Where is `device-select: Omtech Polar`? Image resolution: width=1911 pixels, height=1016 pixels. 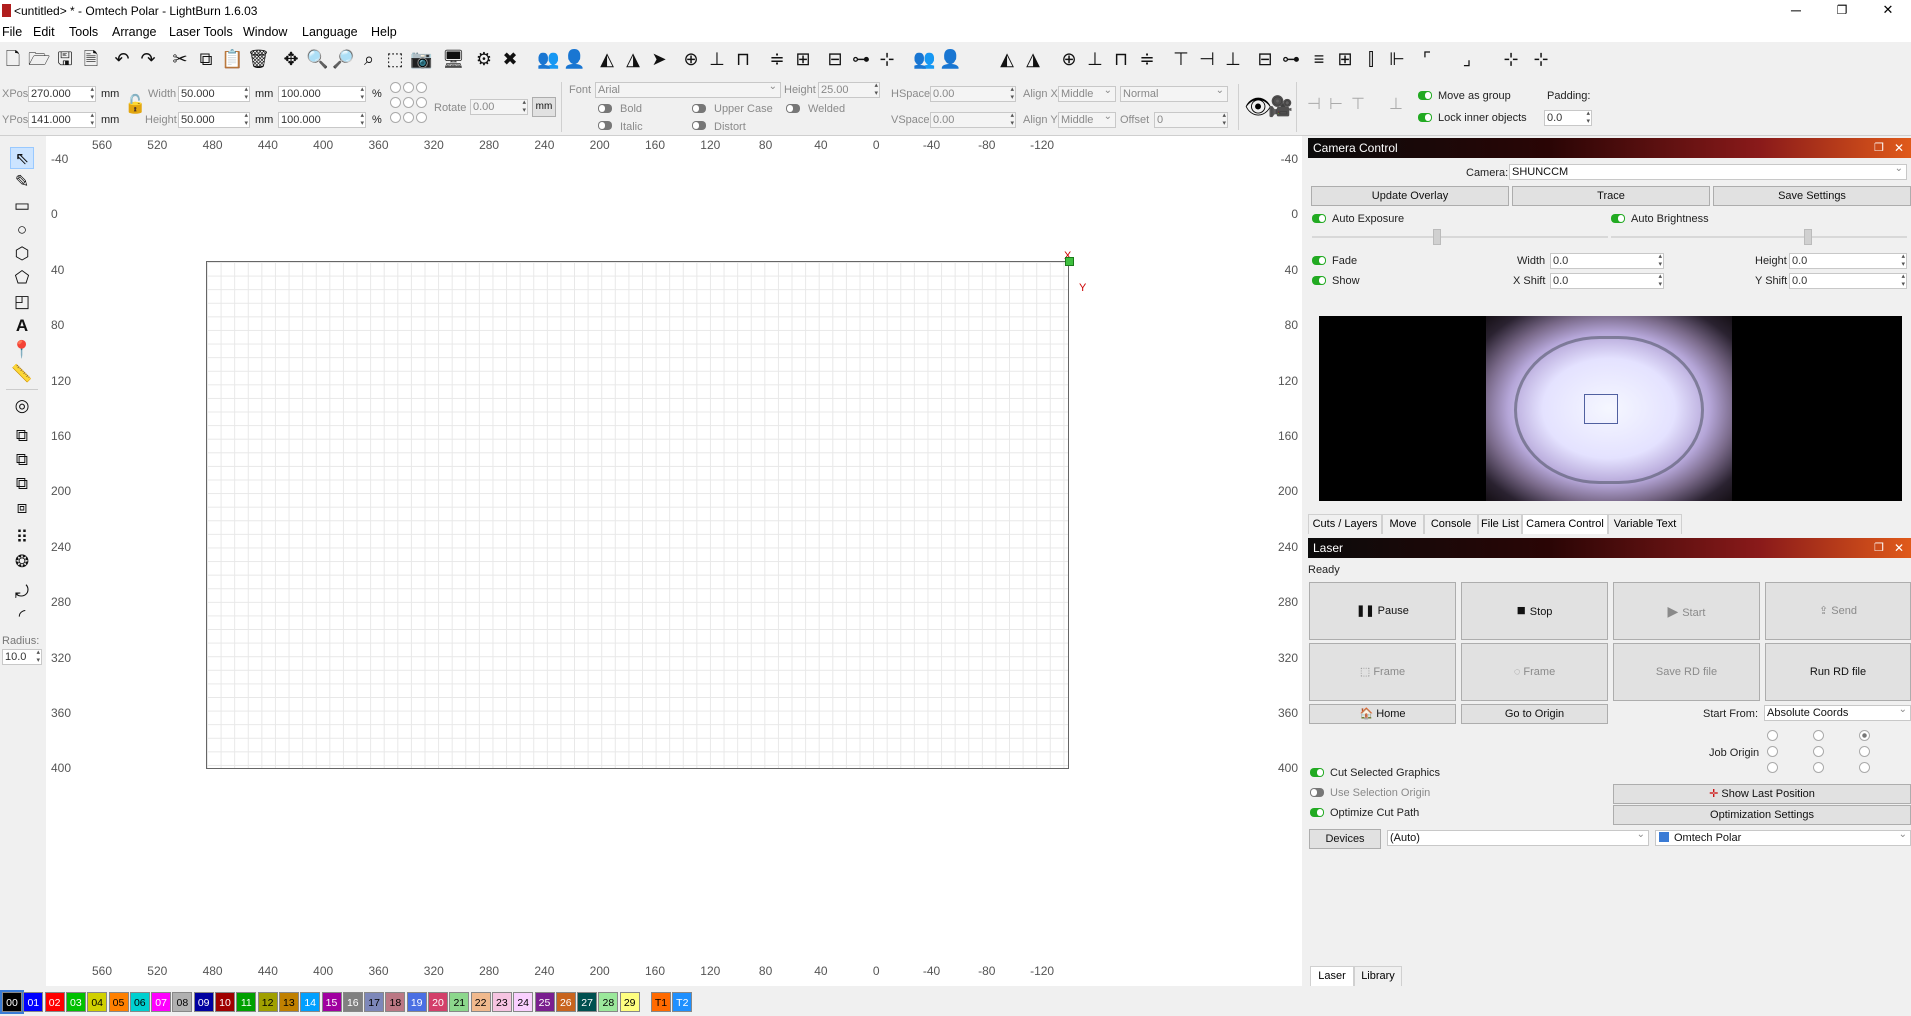
device-select: Omtech Polar is located at coordinates (1783, 837).